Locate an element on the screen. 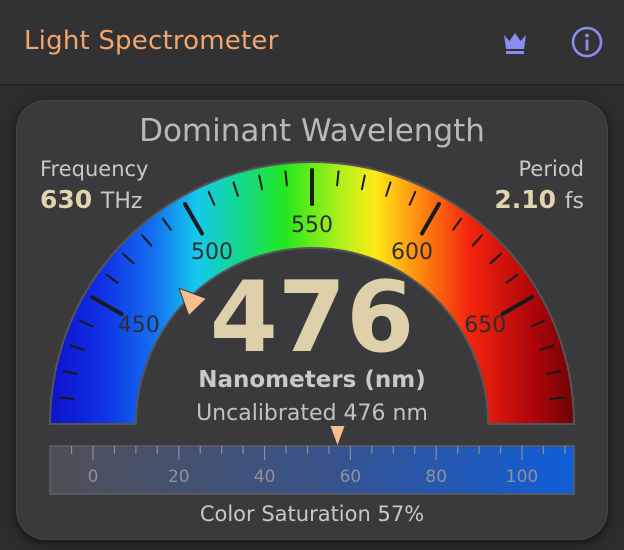 The image size is (624, 550). saturation-tick-label: 40 is located at coordinates (265, 477).